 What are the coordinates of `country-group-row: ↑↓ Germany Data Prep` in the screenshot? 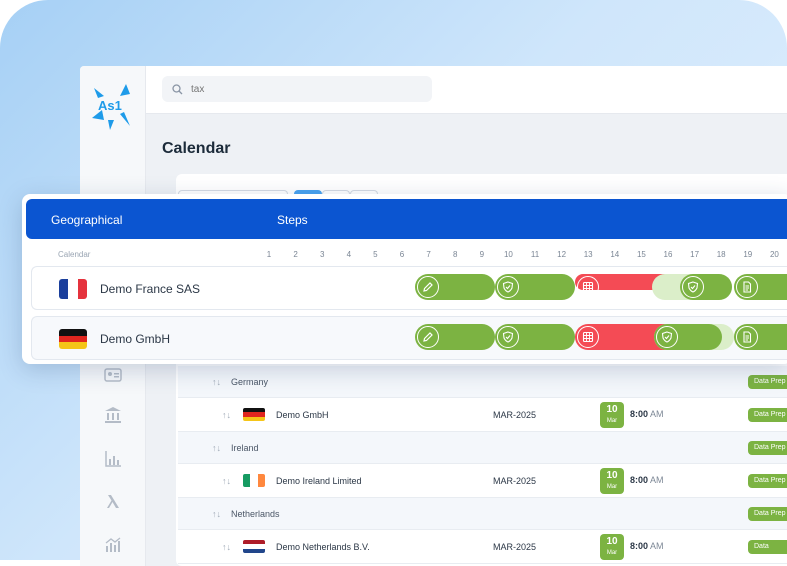 It's located at (482, 382).